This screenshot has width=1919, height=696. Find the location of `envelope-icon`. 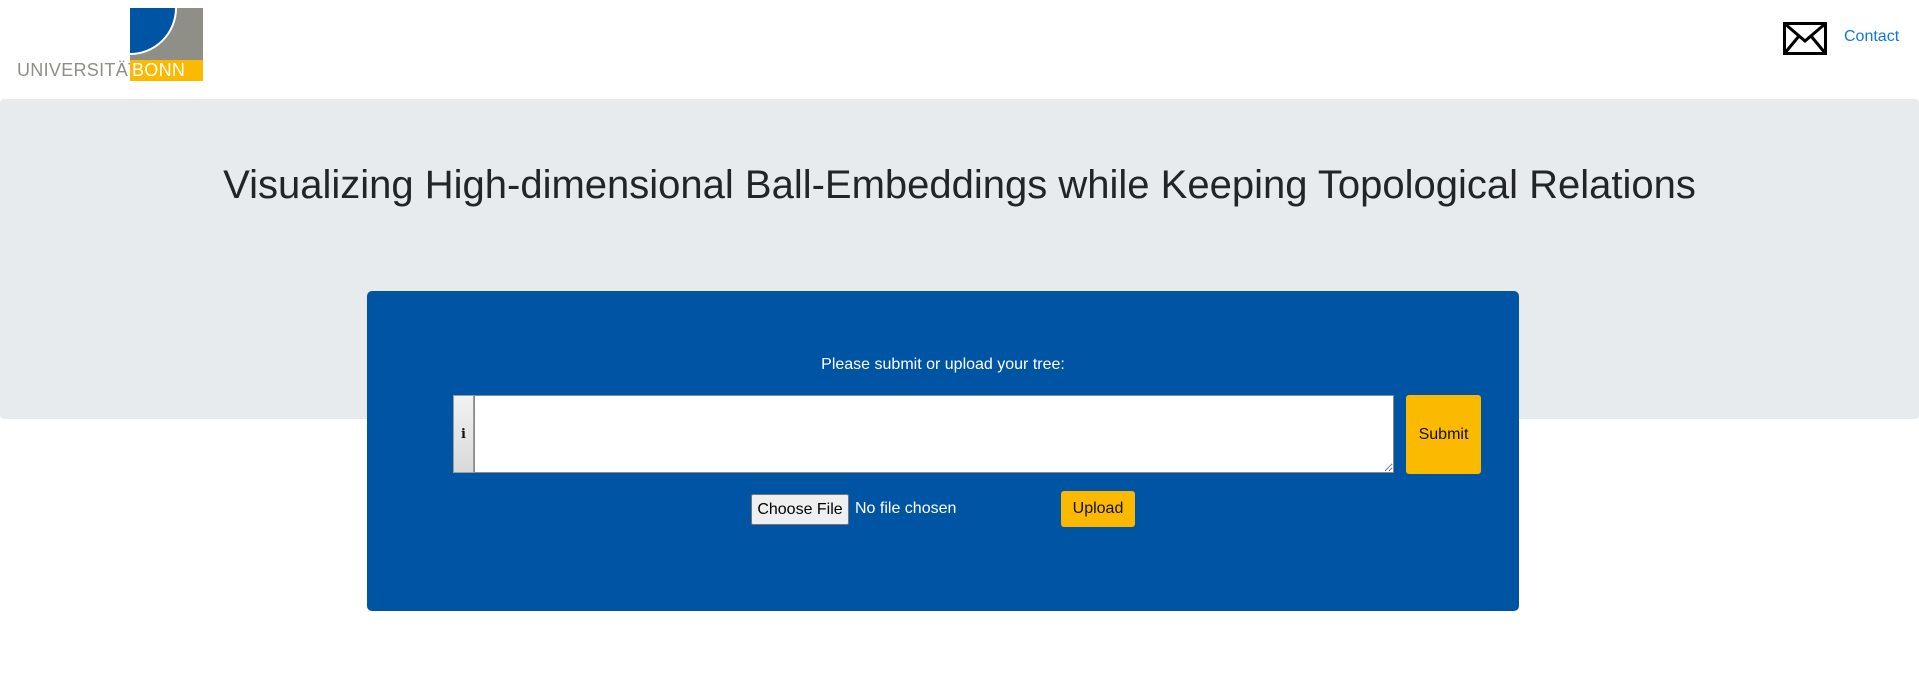

envelope-icon is located at coordinates (1805, 38).